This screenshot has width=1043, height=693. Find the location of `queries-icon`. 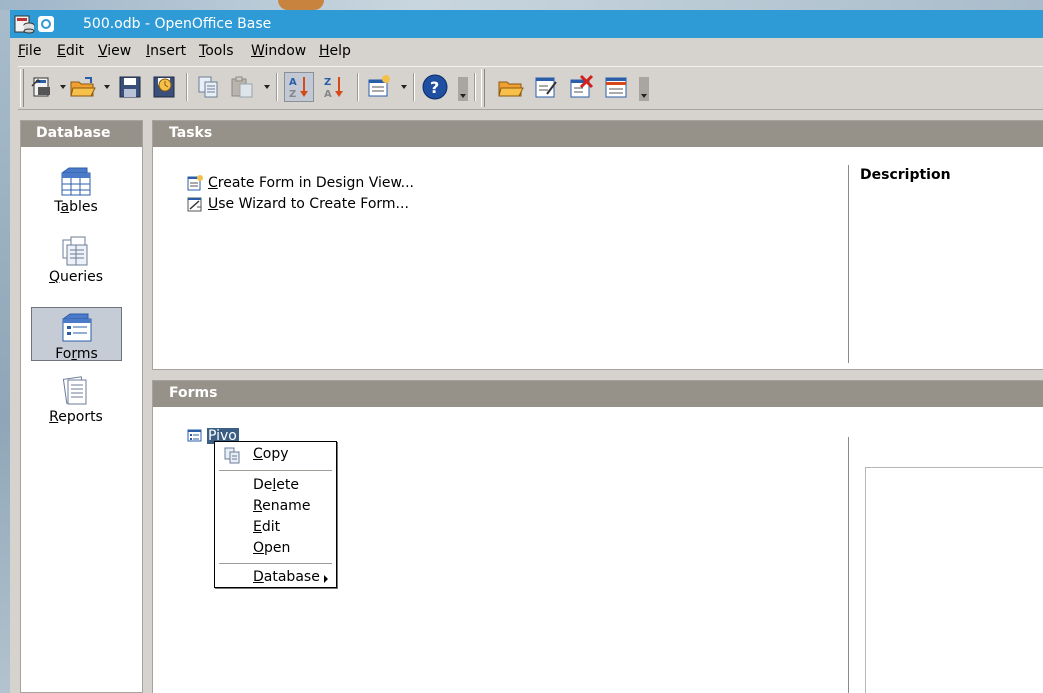

queries-icon is located at coordinates (75, 251).